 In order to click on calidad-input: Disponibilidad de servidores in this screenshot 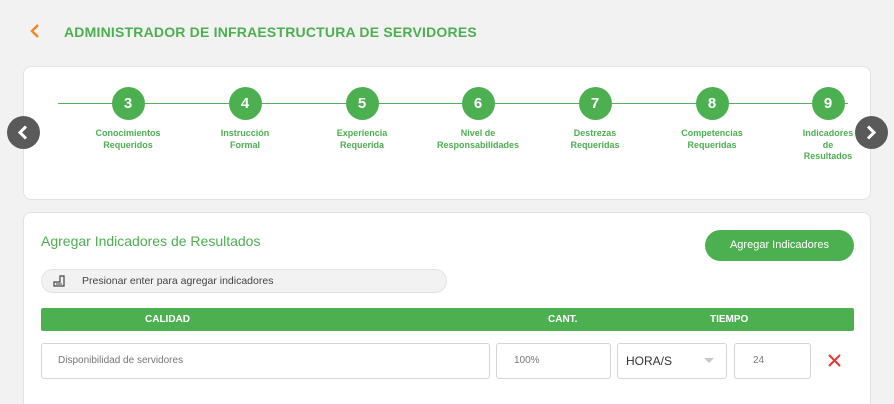, I will do `click(265, 361)`.